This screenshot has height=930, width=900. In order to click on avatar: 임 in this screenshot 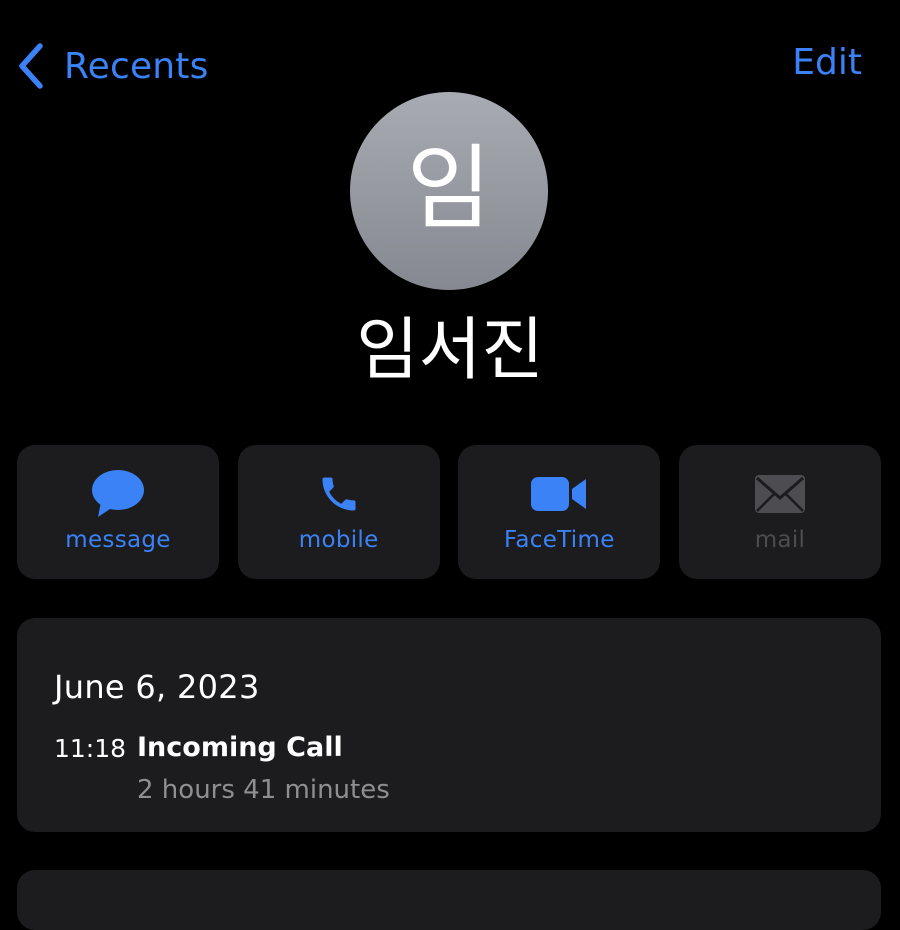, I will do `click(449, 191)`.